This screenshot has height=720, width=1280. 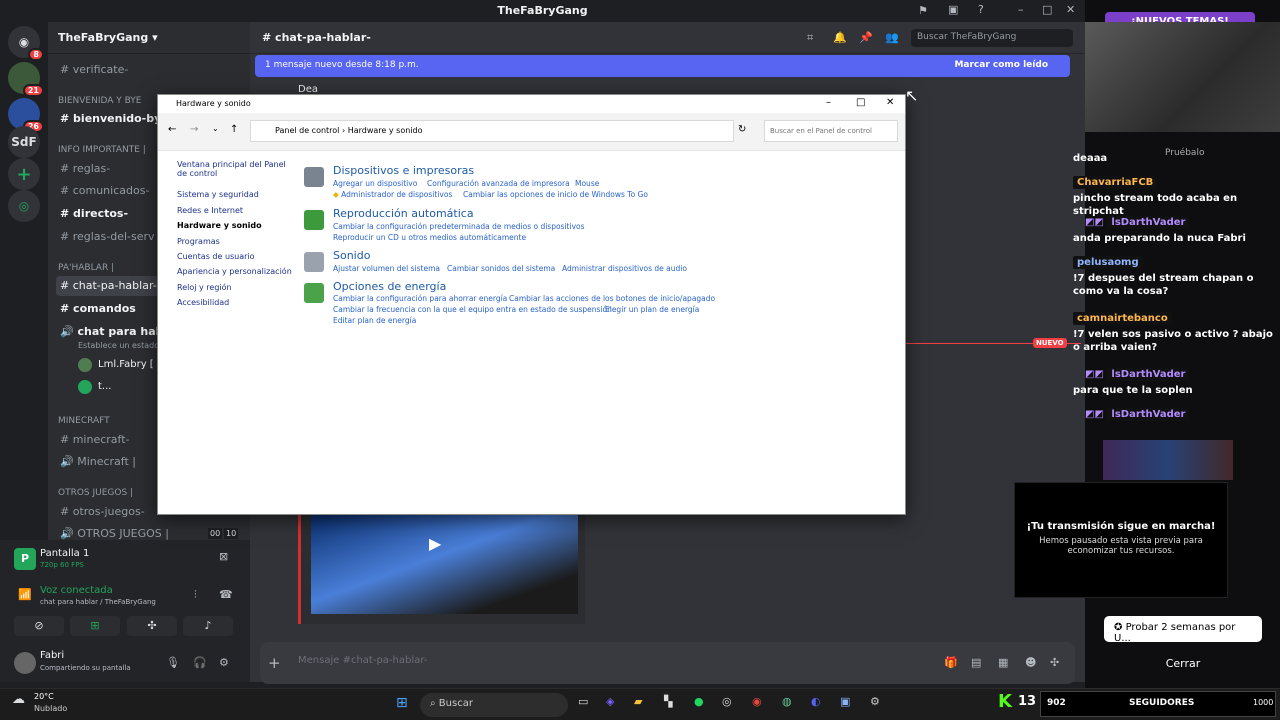 What do you see at coordinates (95, 626) in the screenshot?
I see `screen-share-button: ⊞` at bounding box center [95, 626].